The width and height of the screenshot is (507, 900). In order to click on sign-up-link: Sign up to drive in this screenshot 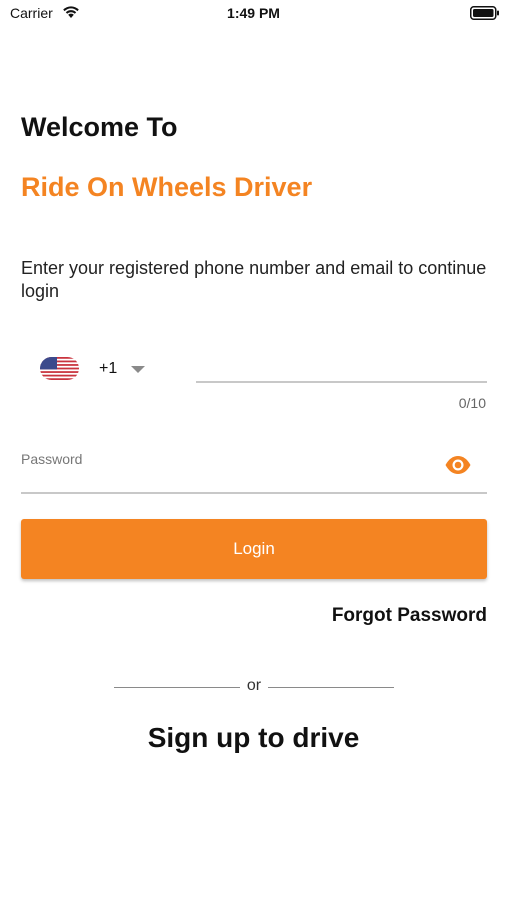, I will do `click(253, 738)`.